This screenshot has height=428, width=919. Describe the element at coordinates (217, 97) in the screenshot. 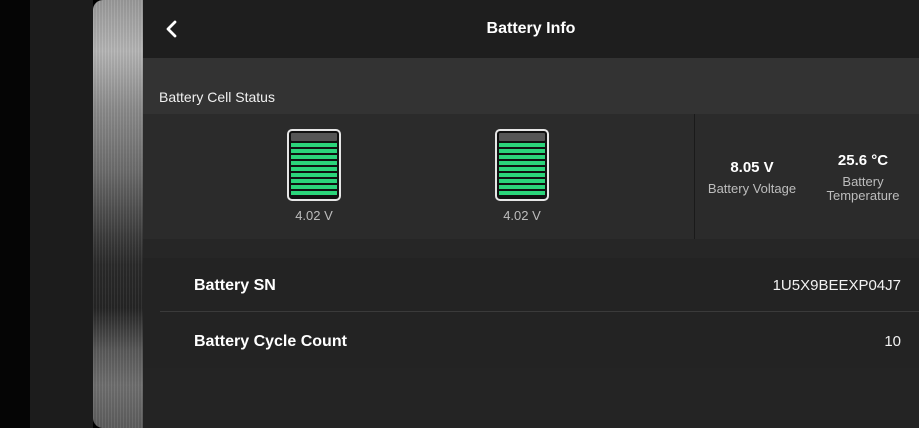

I see `section-label-cell-status: Battery Cell Status` at that location.